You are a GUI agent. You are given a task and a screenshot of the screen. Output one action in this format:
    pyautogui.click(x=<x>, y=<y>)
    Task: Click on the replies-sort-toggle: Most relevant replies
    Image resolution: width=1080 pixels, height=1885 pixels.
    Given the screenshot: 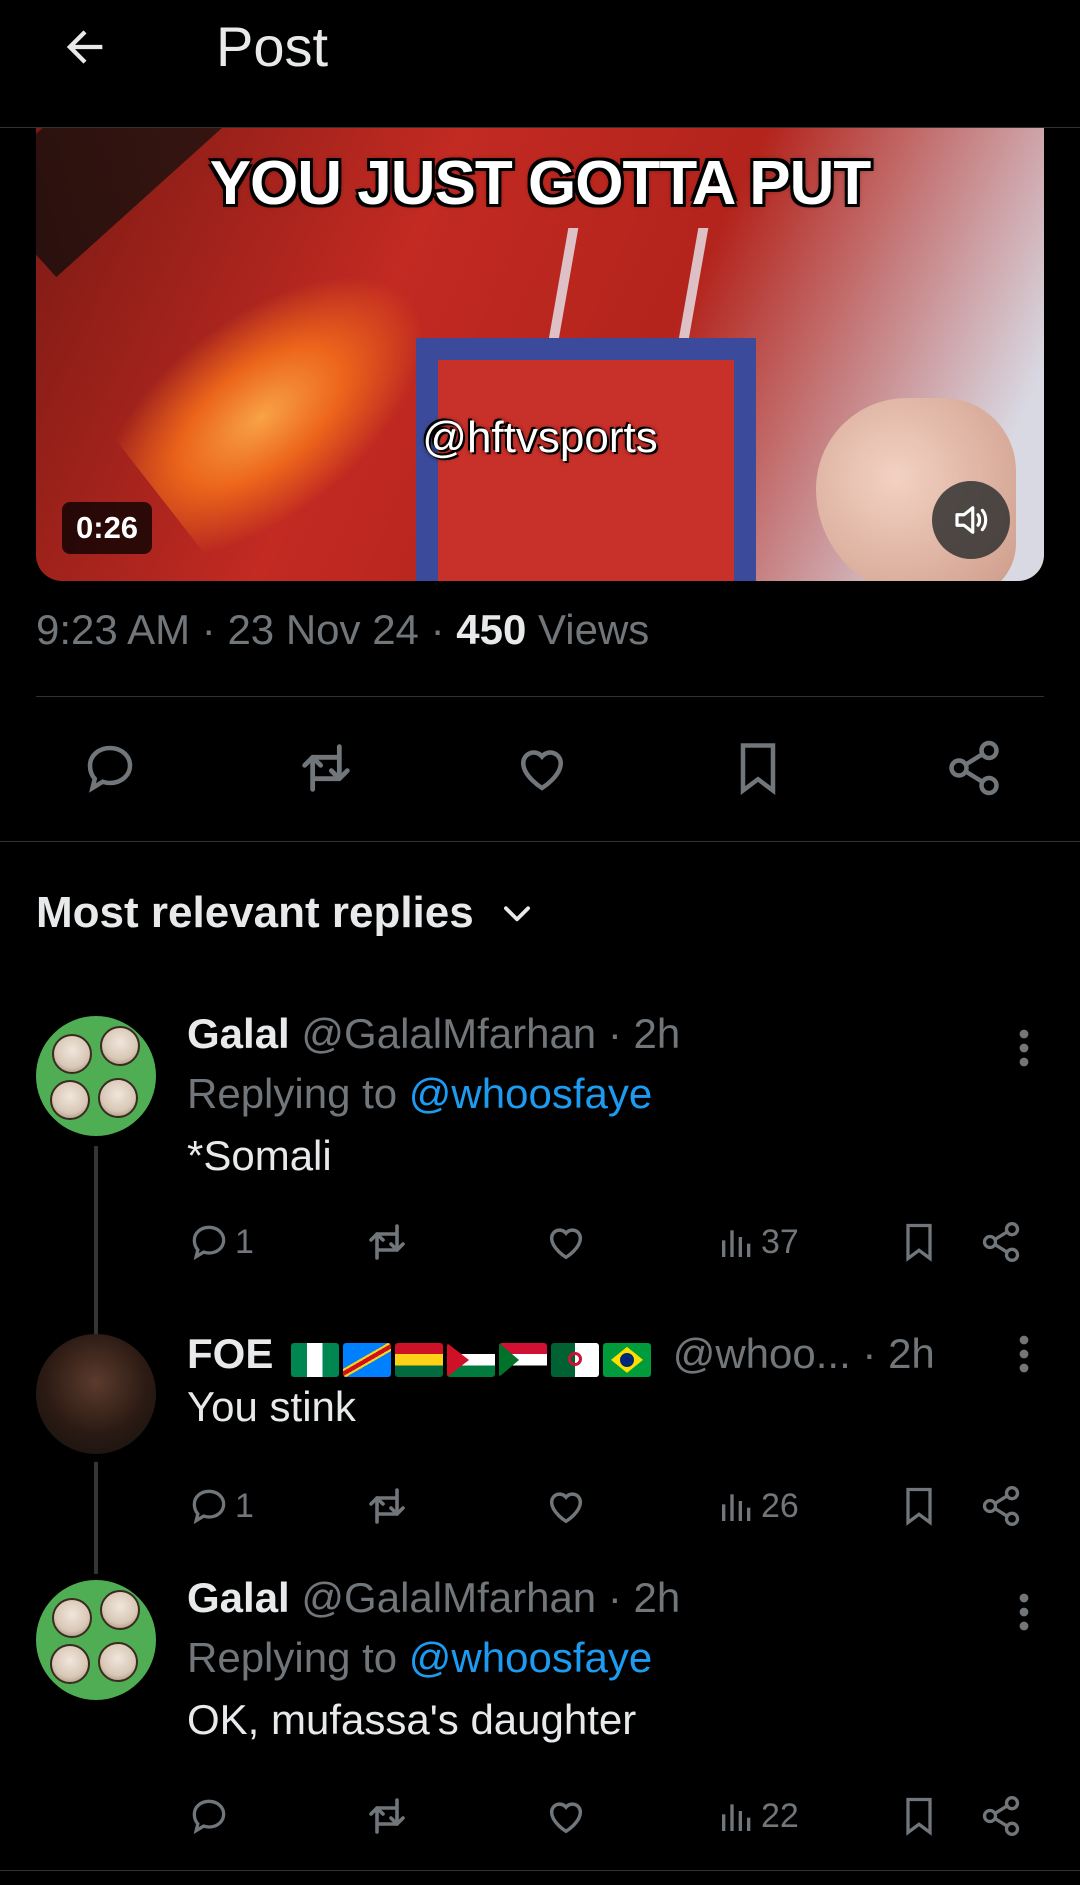 What is the action you would take?
    pyautogui.click(x=286, y=913)
    